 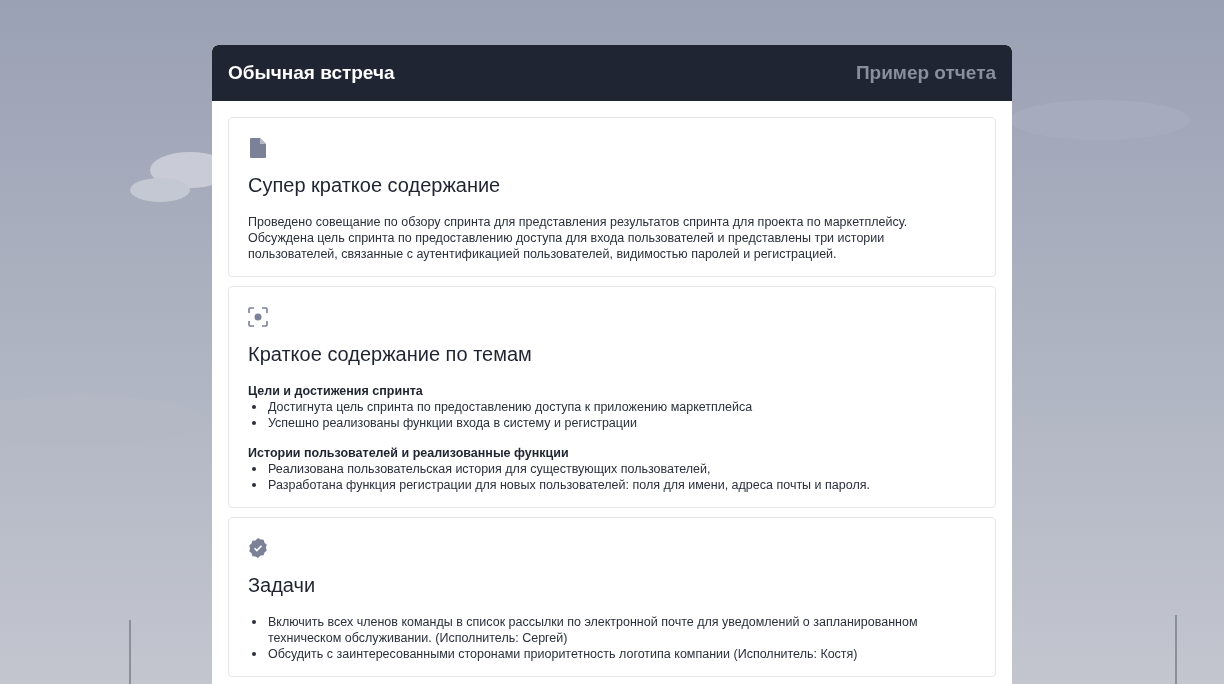 I want to click on report-label: Пример отчета, so click(x=925, y=73).